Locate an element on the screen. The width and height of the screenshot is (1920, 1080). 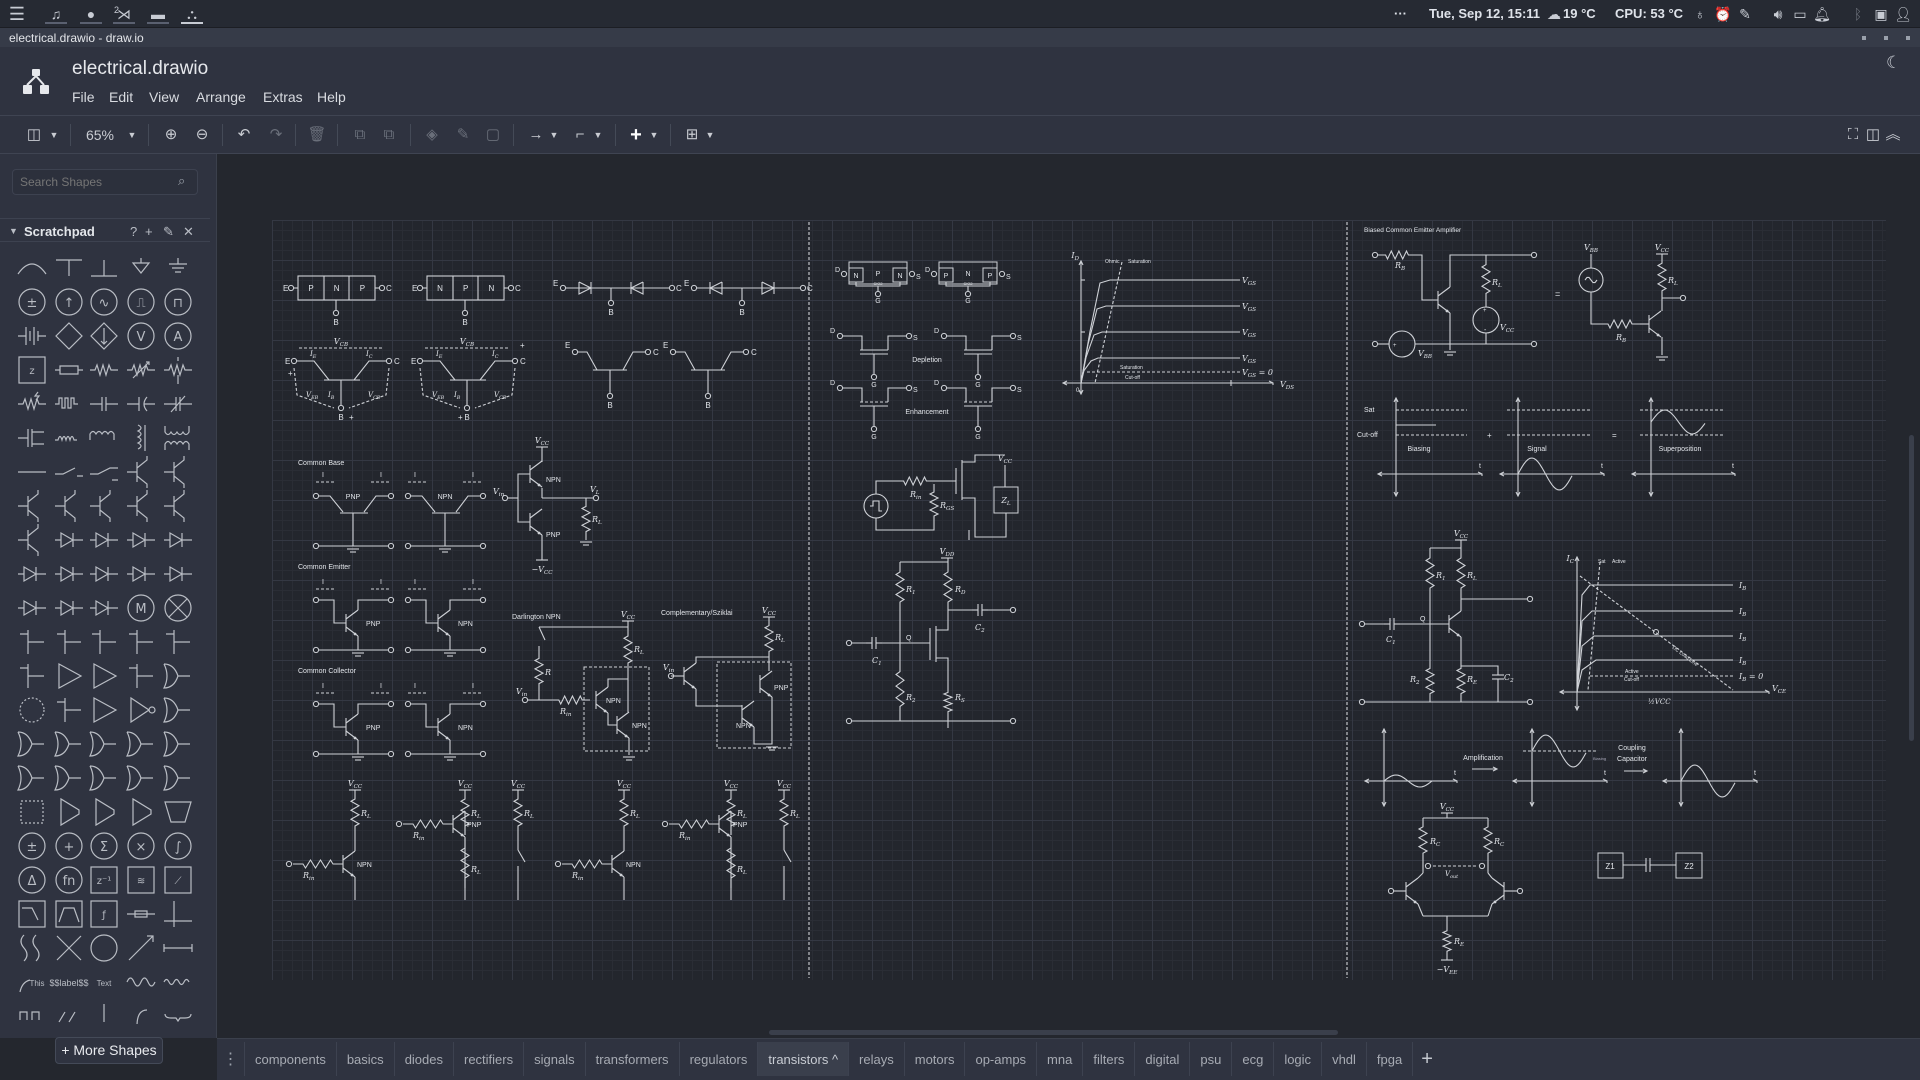
display-icon: ▭ is located at coordinates (1800, 14).